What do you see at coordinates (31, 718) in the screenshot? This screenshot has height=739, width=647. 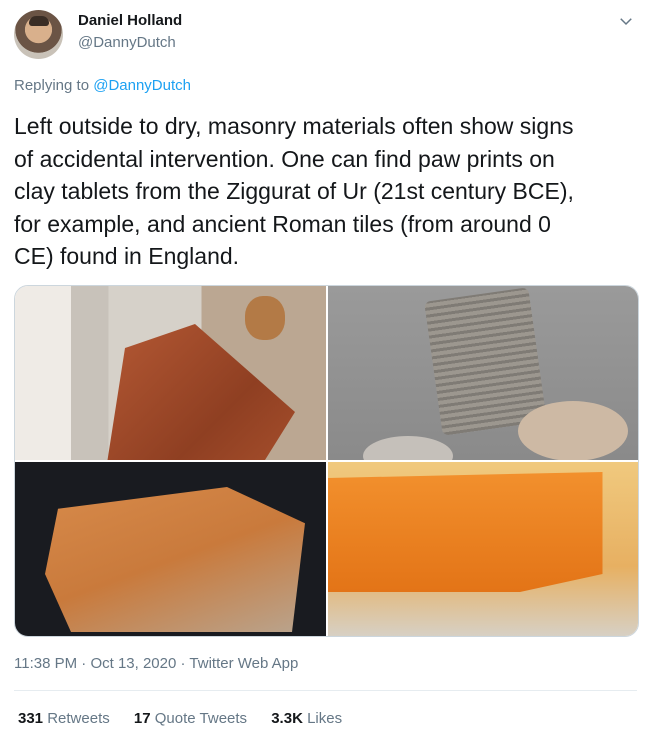 I see `retweets-count: 331` at bounding box center [31, 718].